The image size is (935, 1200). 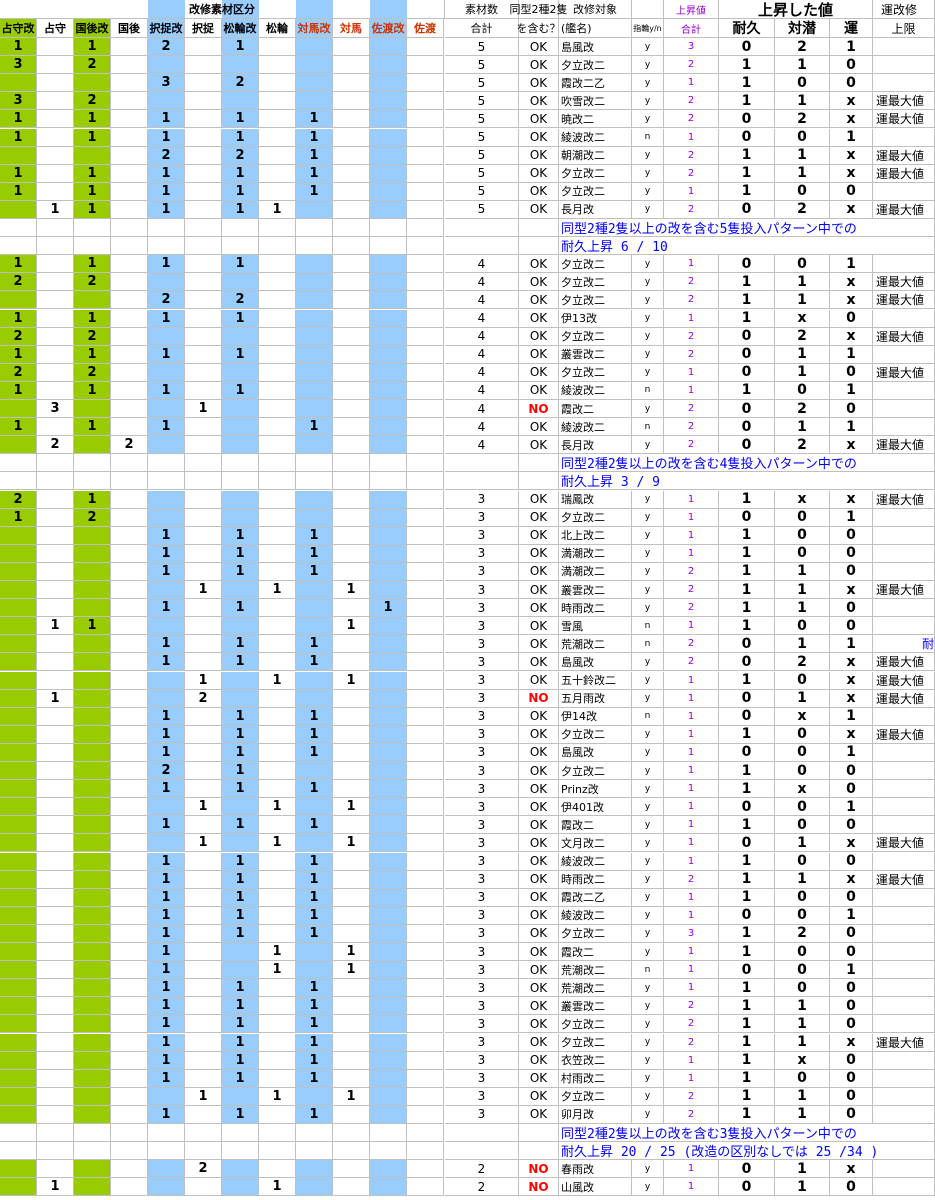 I want to click on material-count: 5, so click(x=482, y=101).